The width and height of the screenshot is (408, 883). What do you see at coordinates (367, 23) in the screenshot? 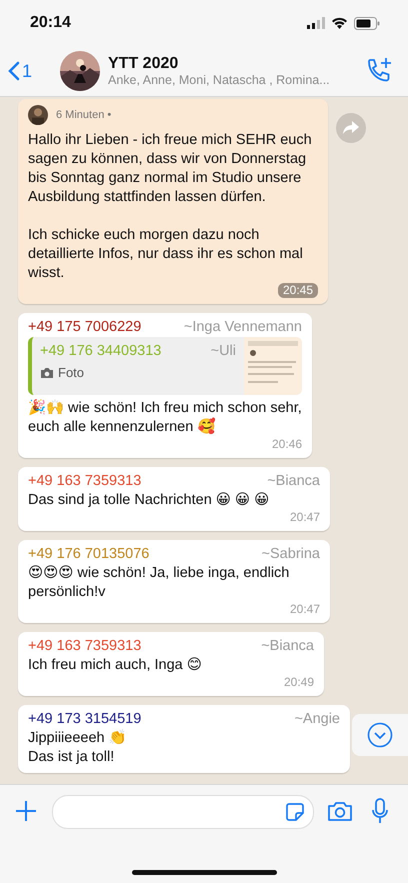
I see `battery-icon` at bounding box center [367, 23].